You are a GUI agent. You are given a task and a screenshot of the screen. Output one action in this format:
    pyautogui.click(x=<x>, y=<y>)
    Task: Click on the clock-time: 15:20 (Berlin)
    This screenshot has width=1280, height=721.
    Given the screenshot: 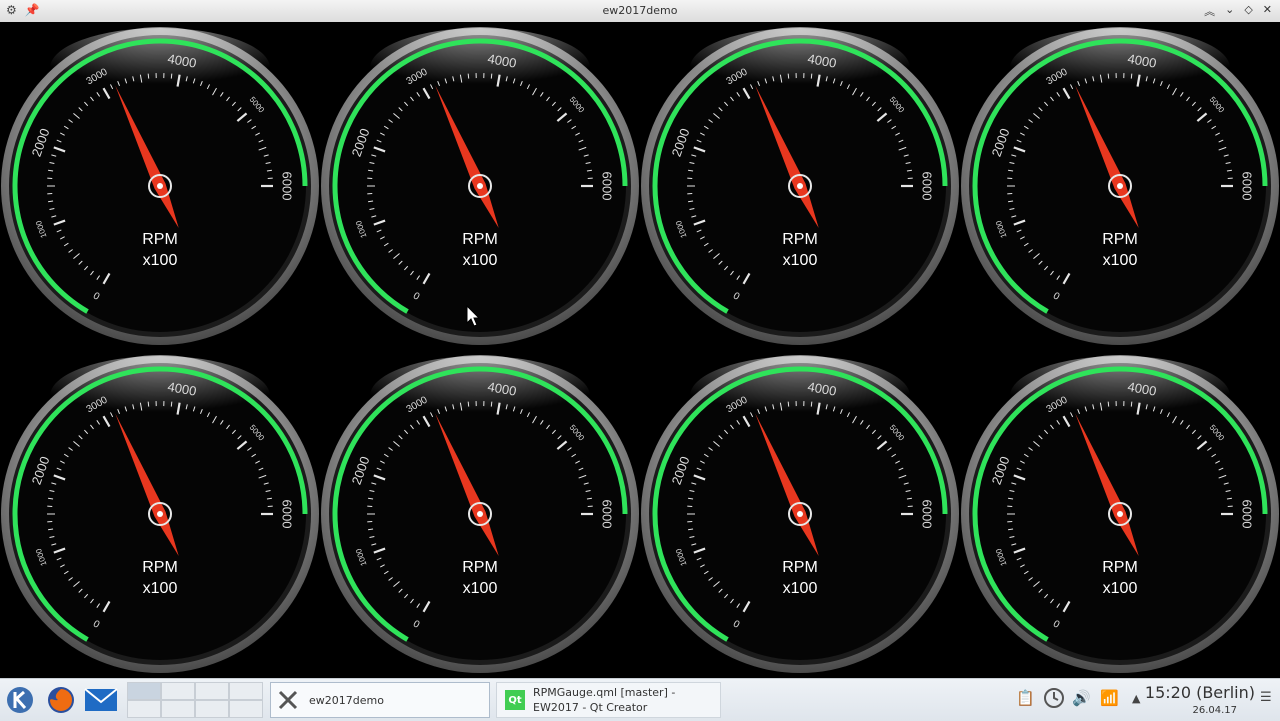 What is the action you would take?
    pyautogui.click(x=1200, y=692)
    